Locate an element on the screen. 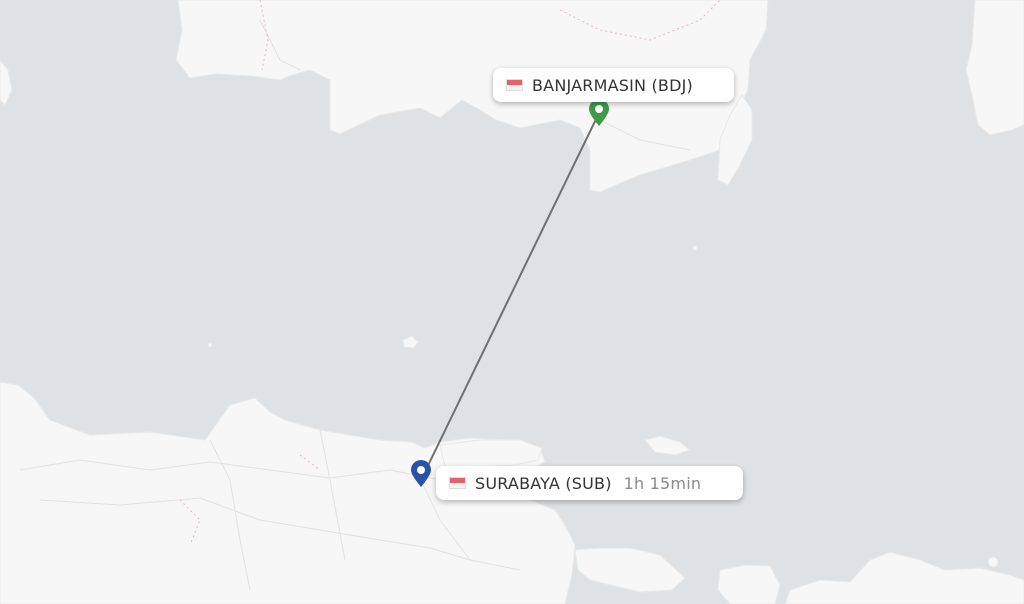  origin-label: BANJARMASIN (BDJ) is located at coordinates (613, 85).